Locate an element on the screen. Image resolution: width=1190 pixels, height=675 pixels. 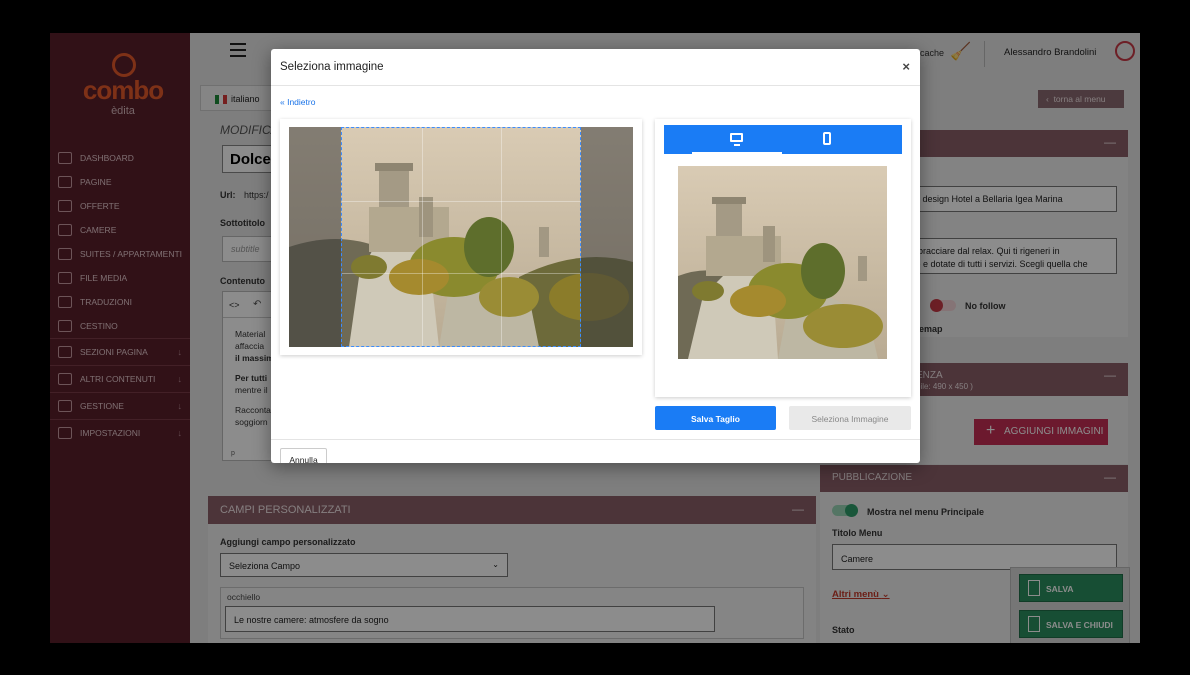
crop-image-area is located at coordinates (461, 237).